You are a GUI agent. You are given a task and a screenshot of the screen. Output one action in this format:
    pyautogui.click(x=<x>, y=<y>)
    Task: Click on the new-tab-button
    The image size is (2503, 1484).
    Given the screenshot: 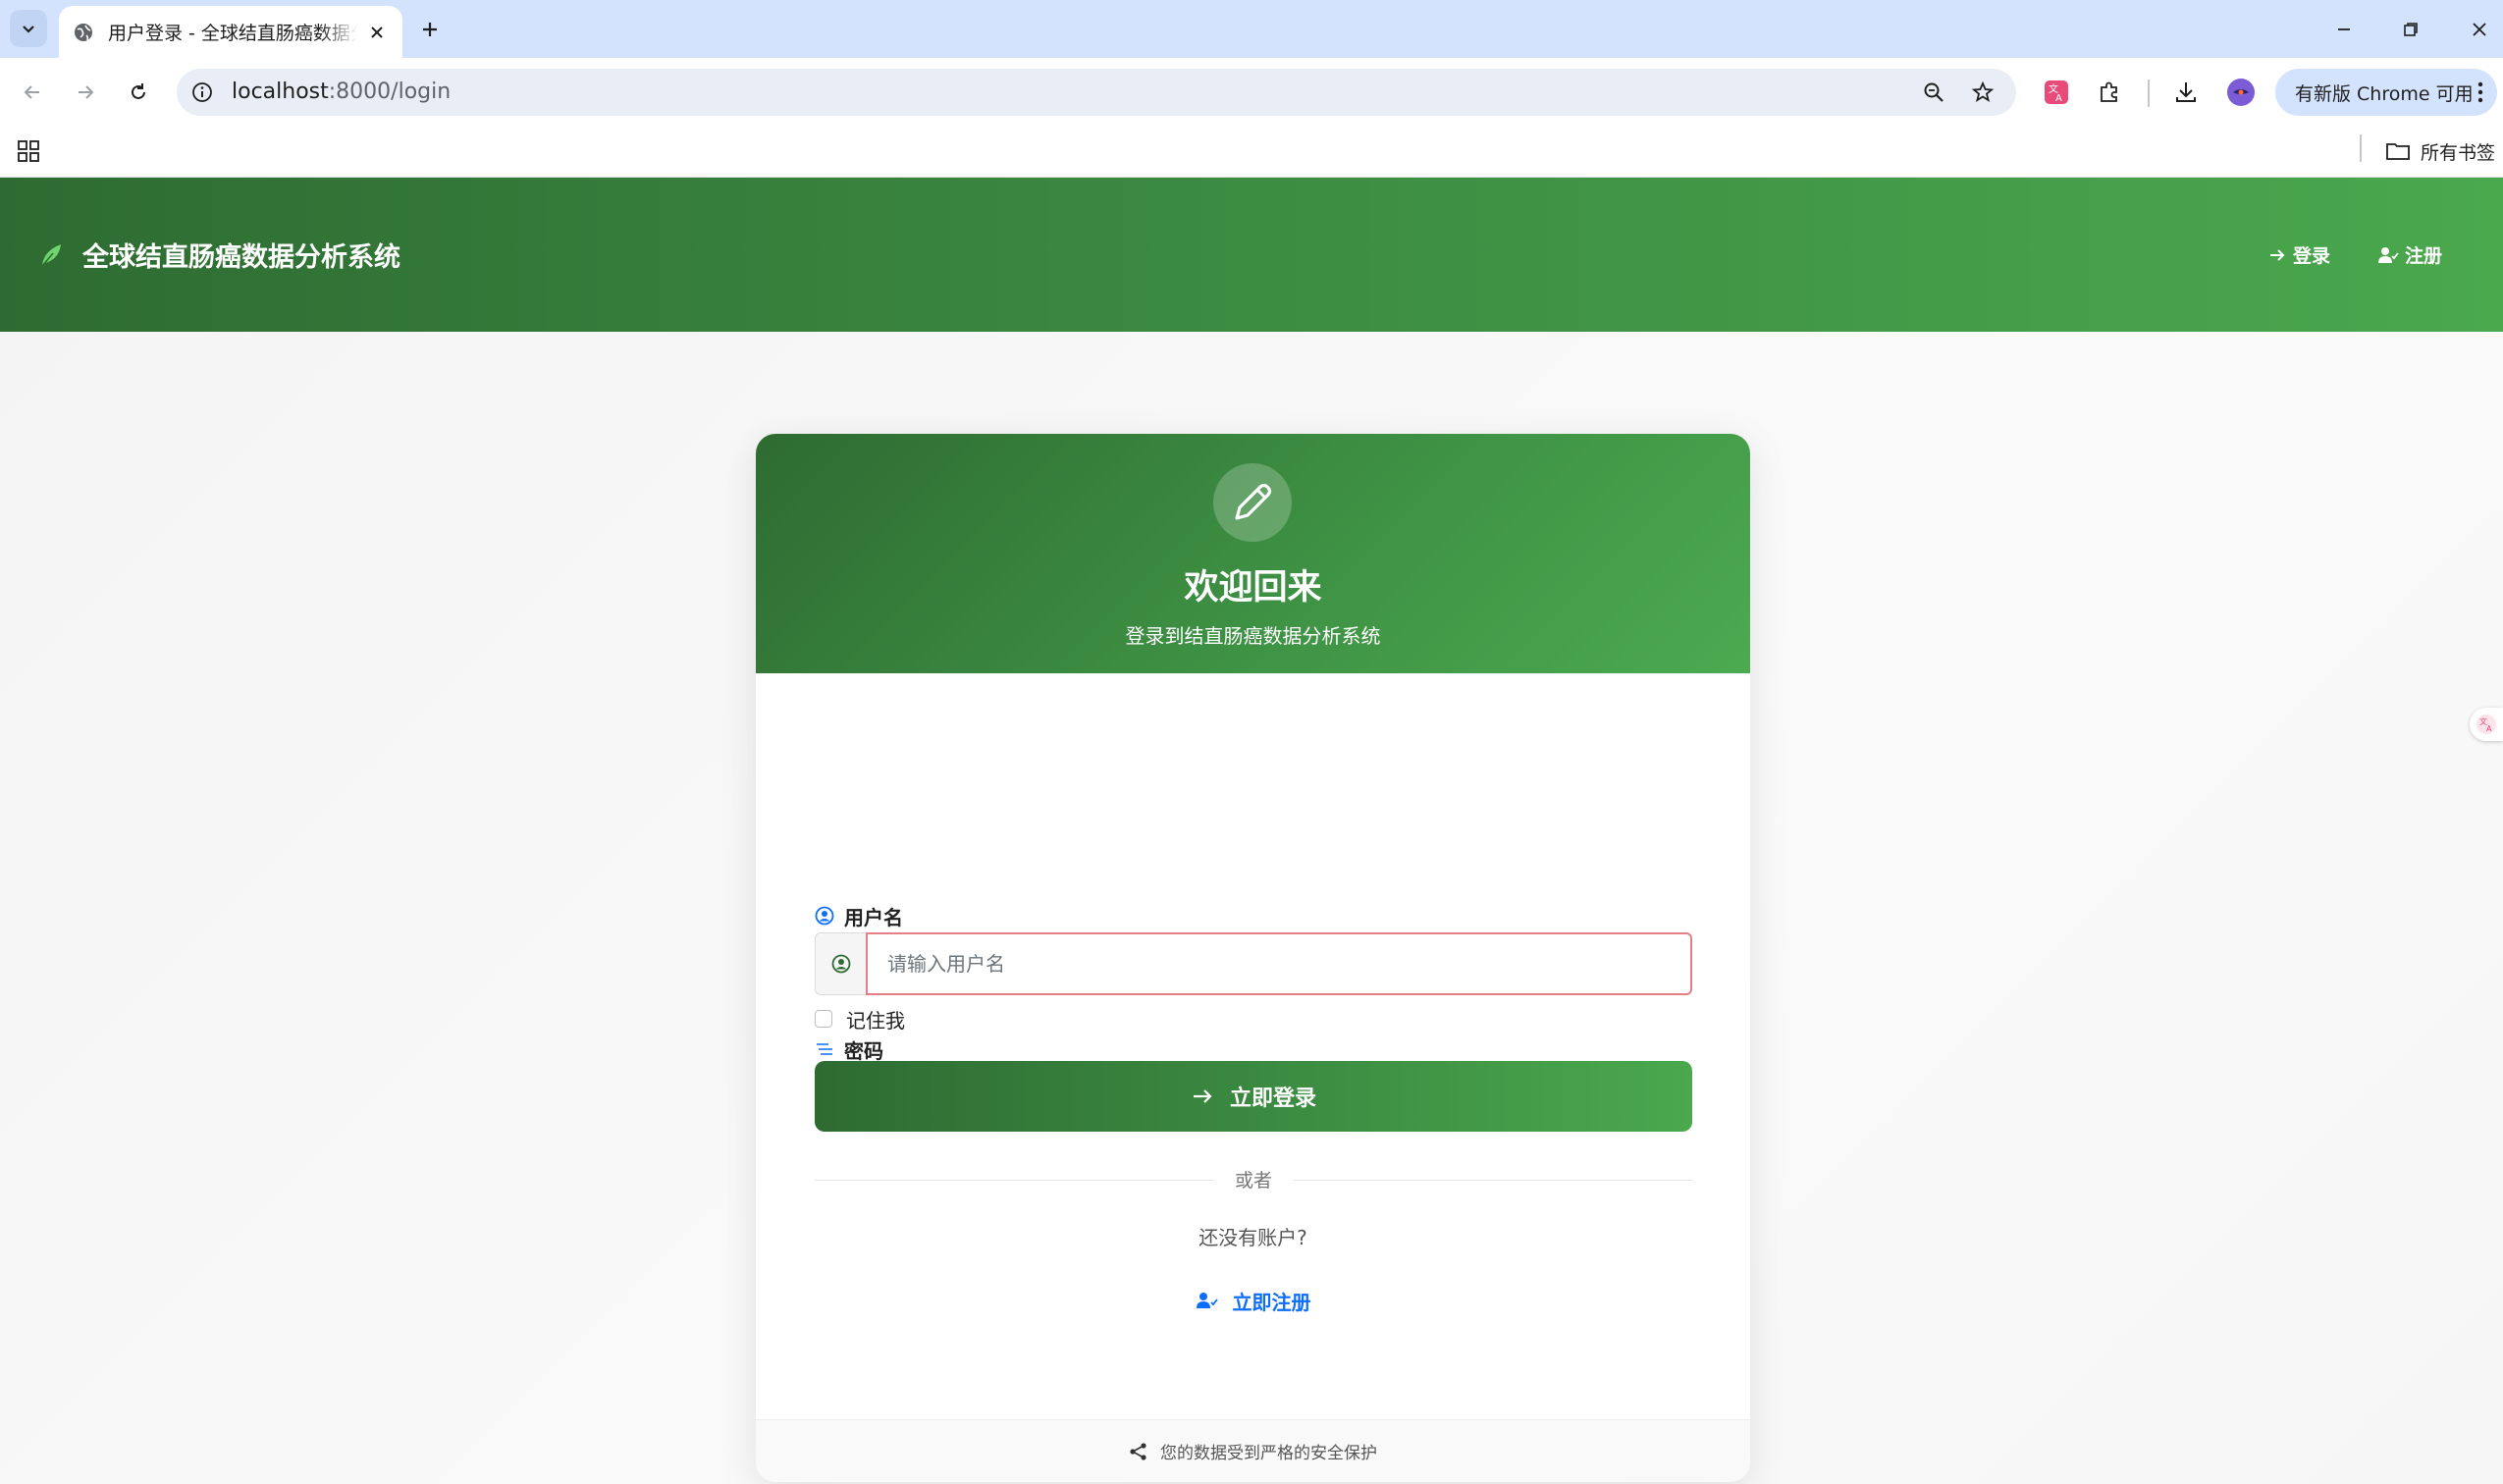 What is the action you would take?
    pyautogui.click(x=430, y=30)
    